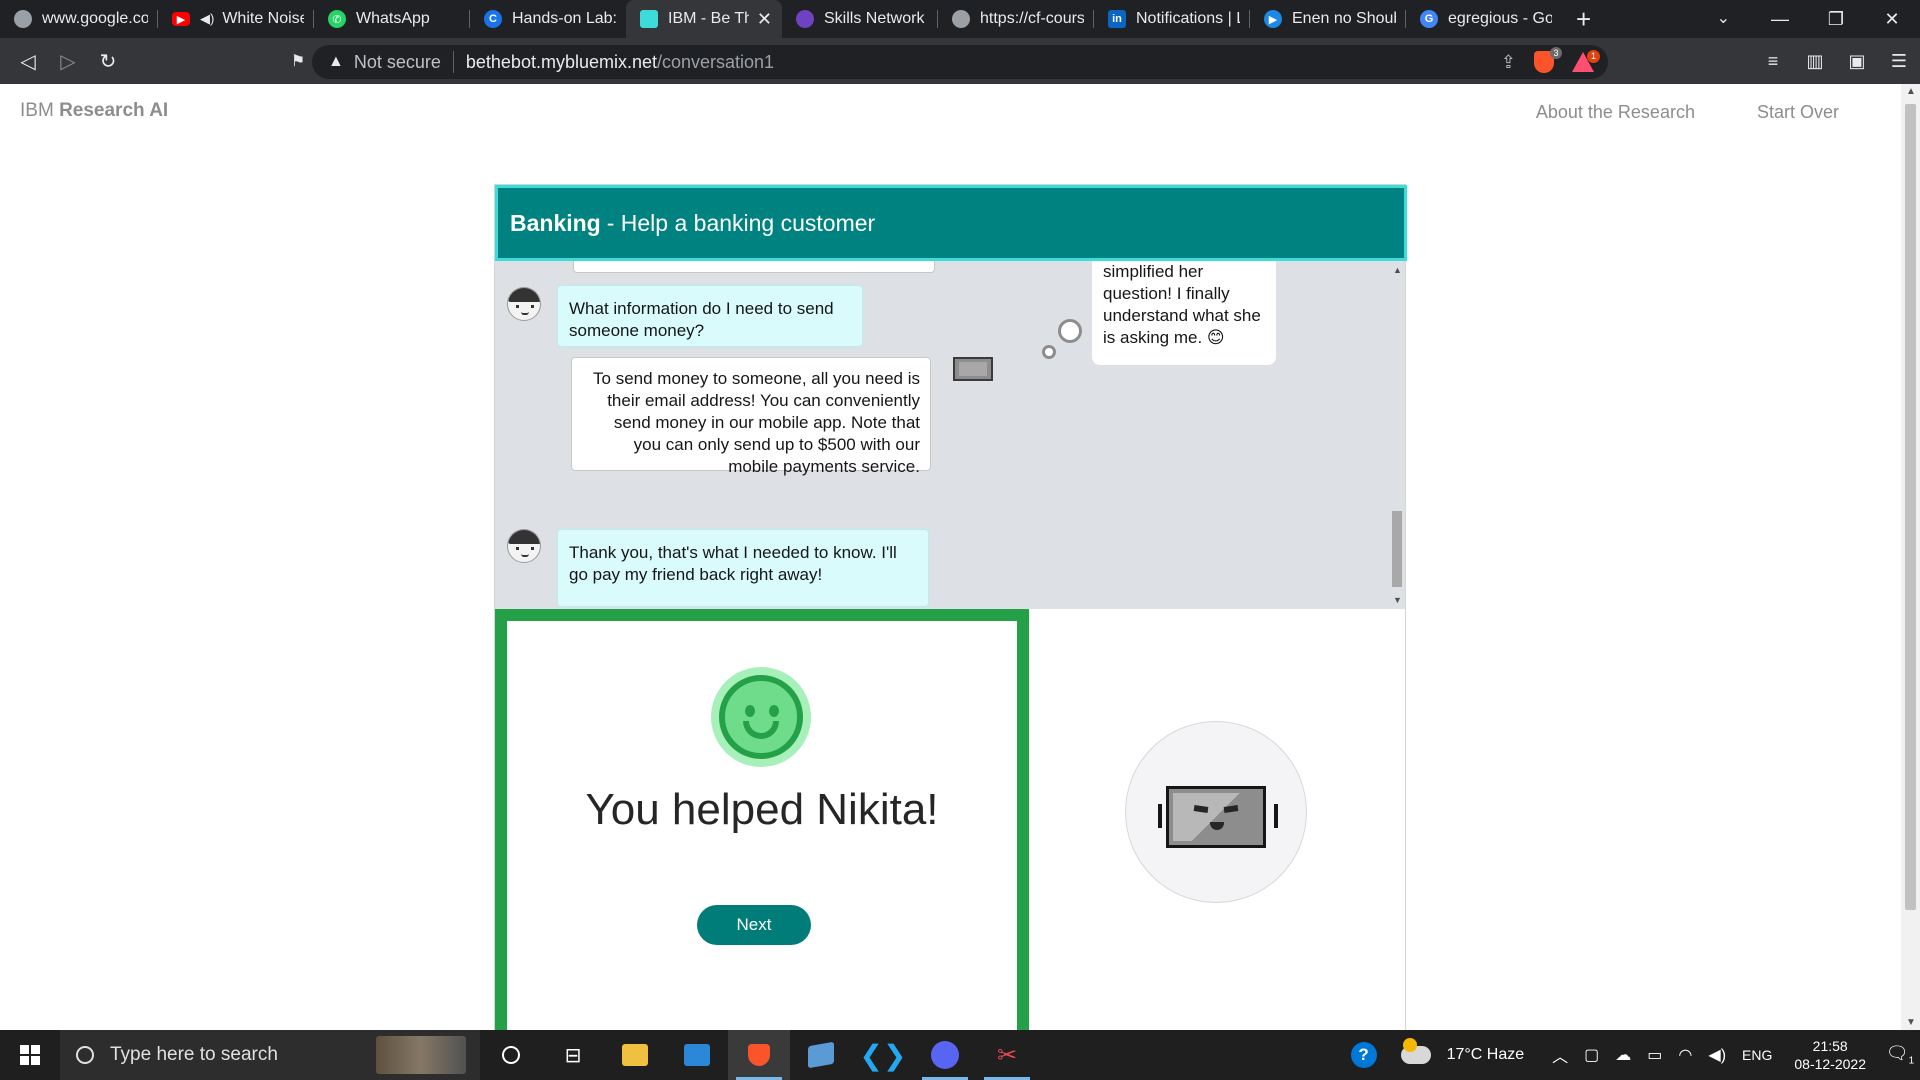 The height and width of the screenshot is (1080, 1920). Describe the element at coordinates (1484, 19) in the screenshot. I see `tab-google-search: G egregious - Goo` at that location.